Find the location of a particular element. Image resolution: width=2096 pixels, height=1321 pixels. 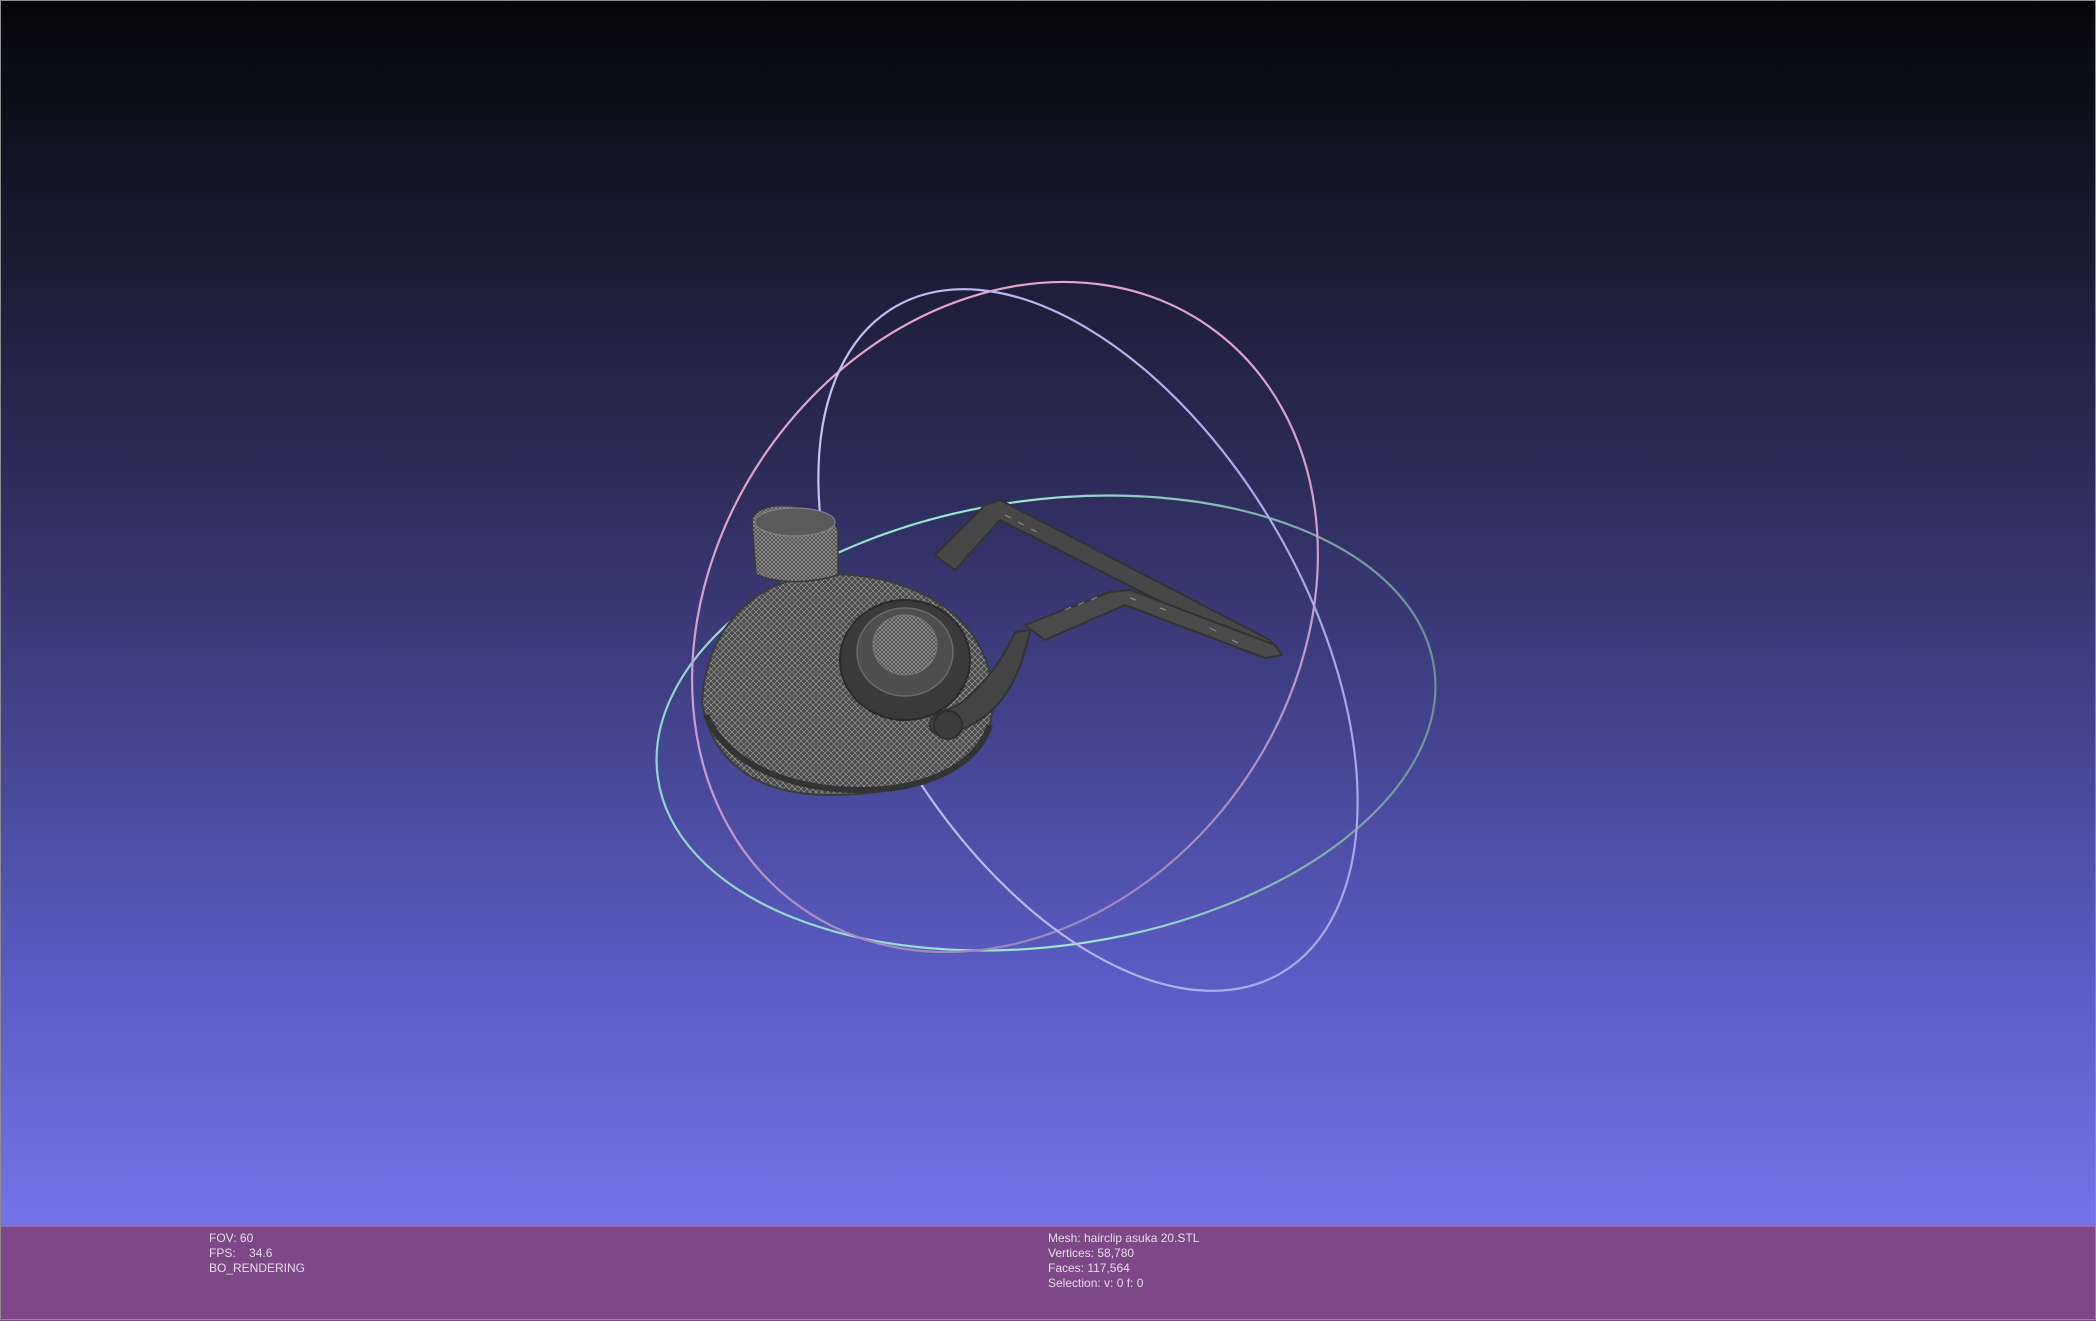

mesh-name: Mesh: hairclip asuka 20.STL is located at coordinates (1124, 1238).